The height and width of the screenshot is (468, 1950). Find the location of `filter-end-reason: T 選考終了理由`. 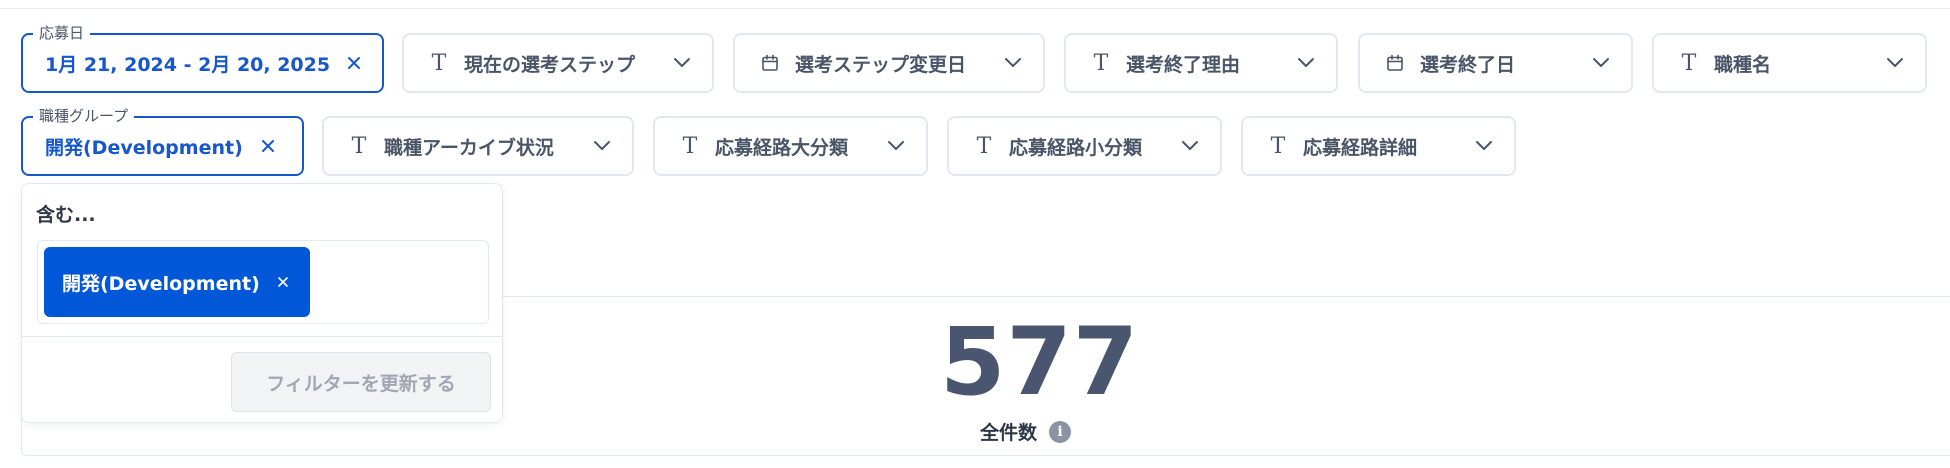

filter-end-reason: T 選考終了理由 is located at coordinates (1201, 63).